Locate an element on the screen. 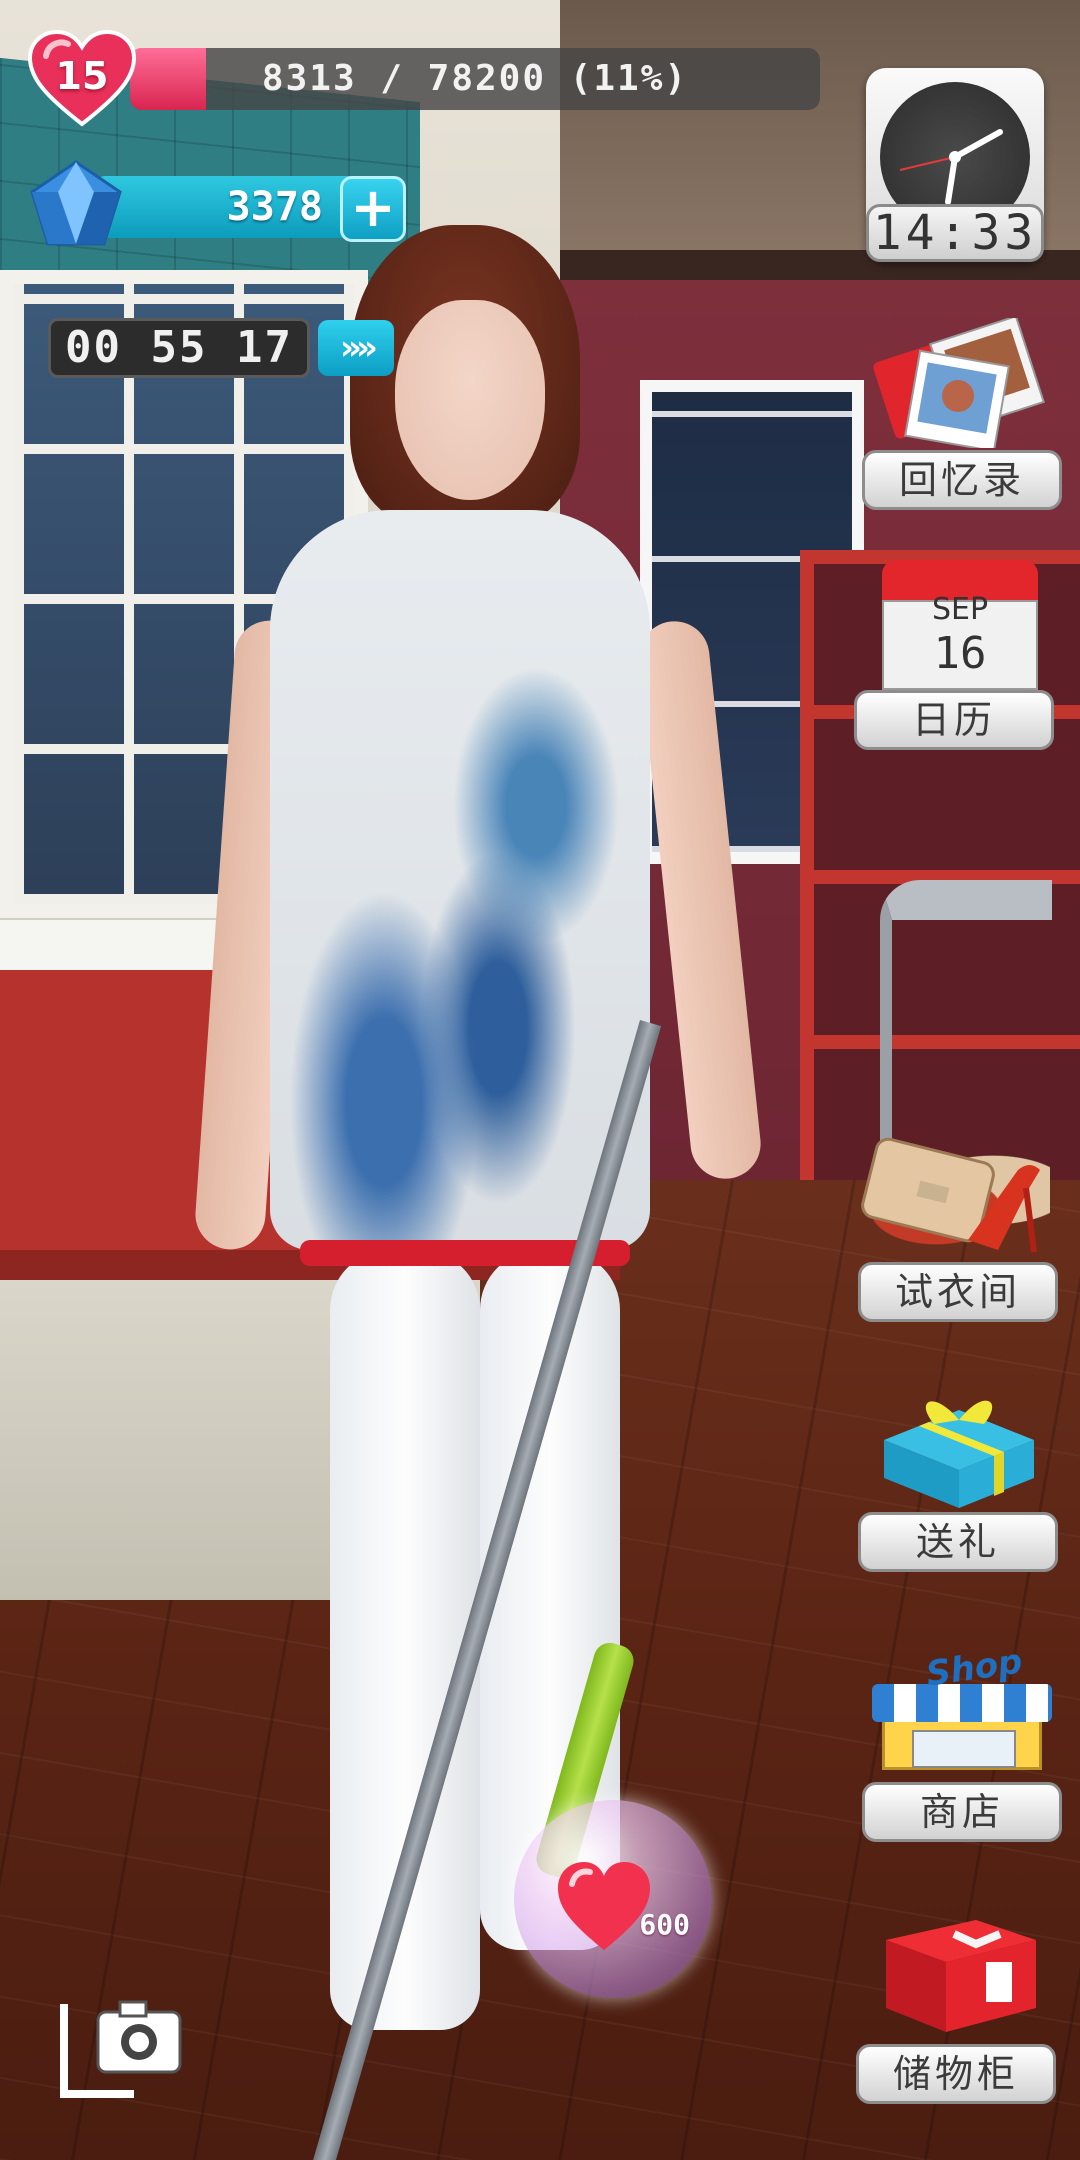 This screenshot has height=2160, width=1080. countdown-timer: 00 55 17 is located at coordinates (179, 348).